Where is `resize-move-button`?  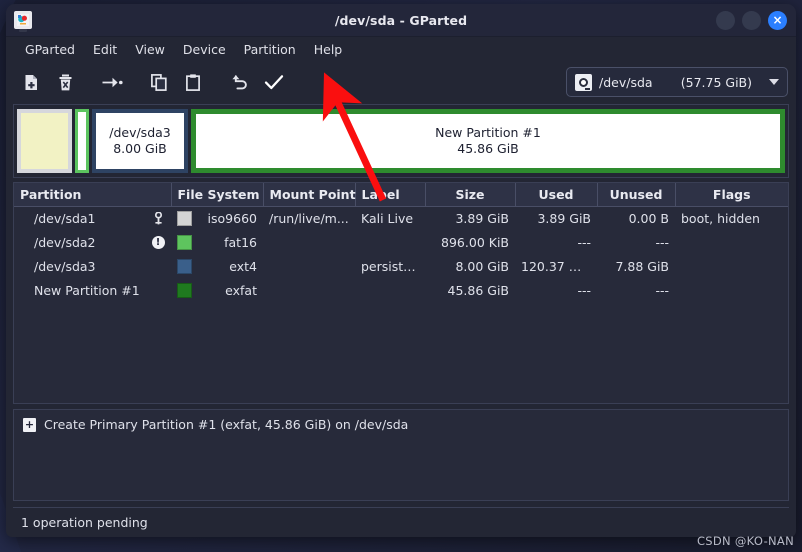 resize-move-button is located at coordinates (112, 82).